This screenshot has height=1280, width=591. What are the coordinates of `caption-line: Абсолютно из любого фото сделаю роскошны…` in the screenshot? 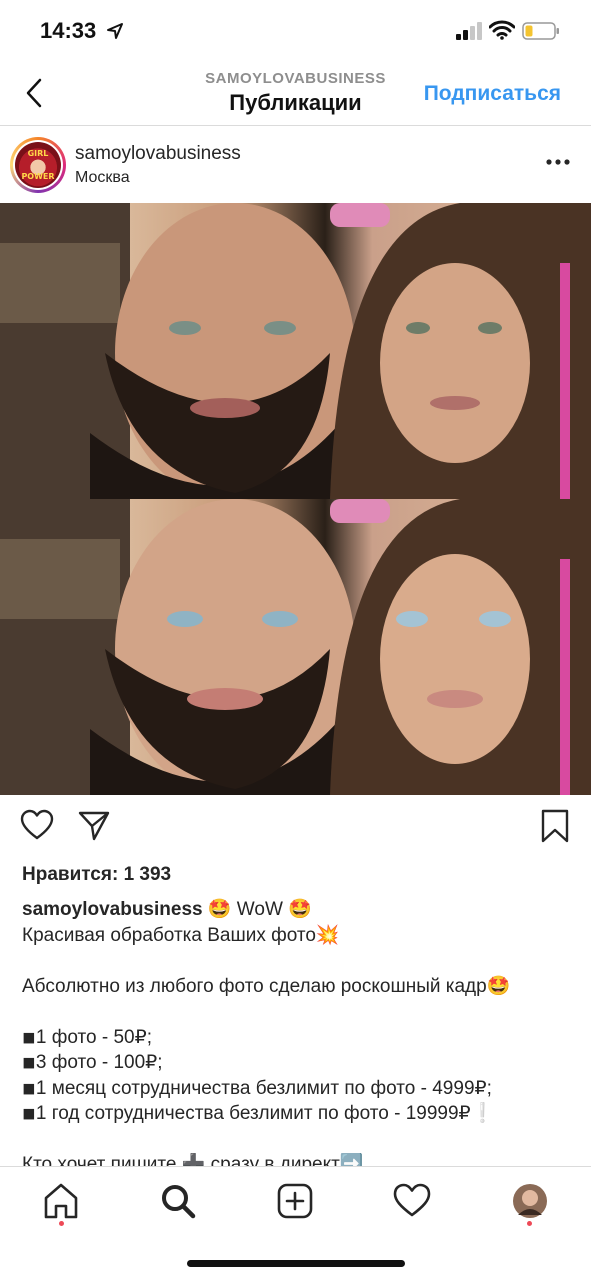 It's located at (266, 986).